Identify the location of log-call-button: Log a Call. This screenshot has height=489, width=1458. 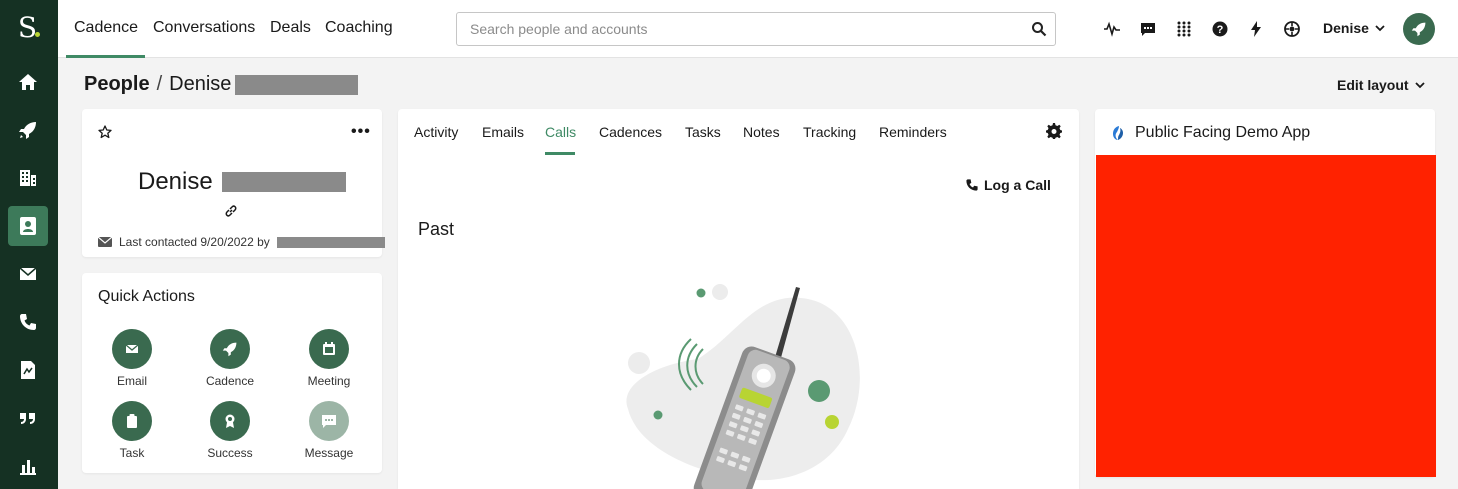
(1008, 185).